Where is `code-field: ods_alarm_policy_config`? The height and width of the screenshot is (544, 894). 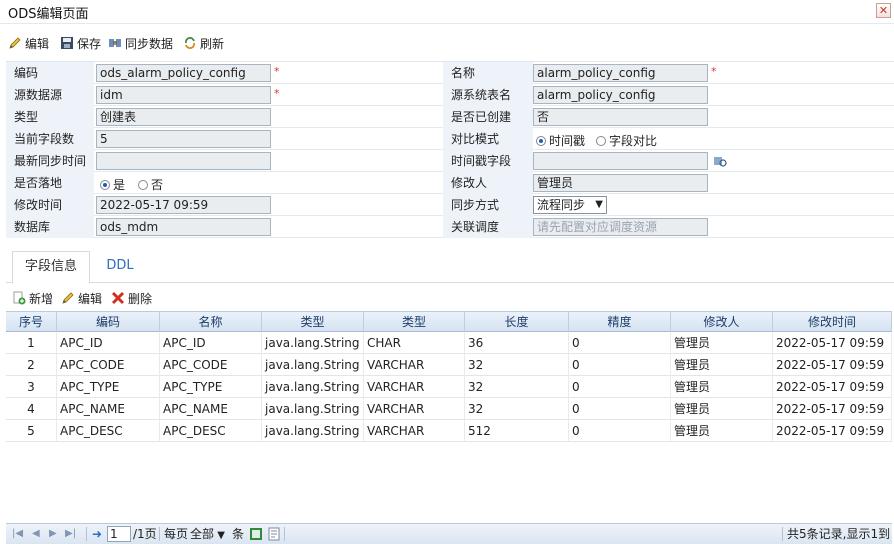
code-field: ods_alarm_policy_config is located at coordinates (183, 73).